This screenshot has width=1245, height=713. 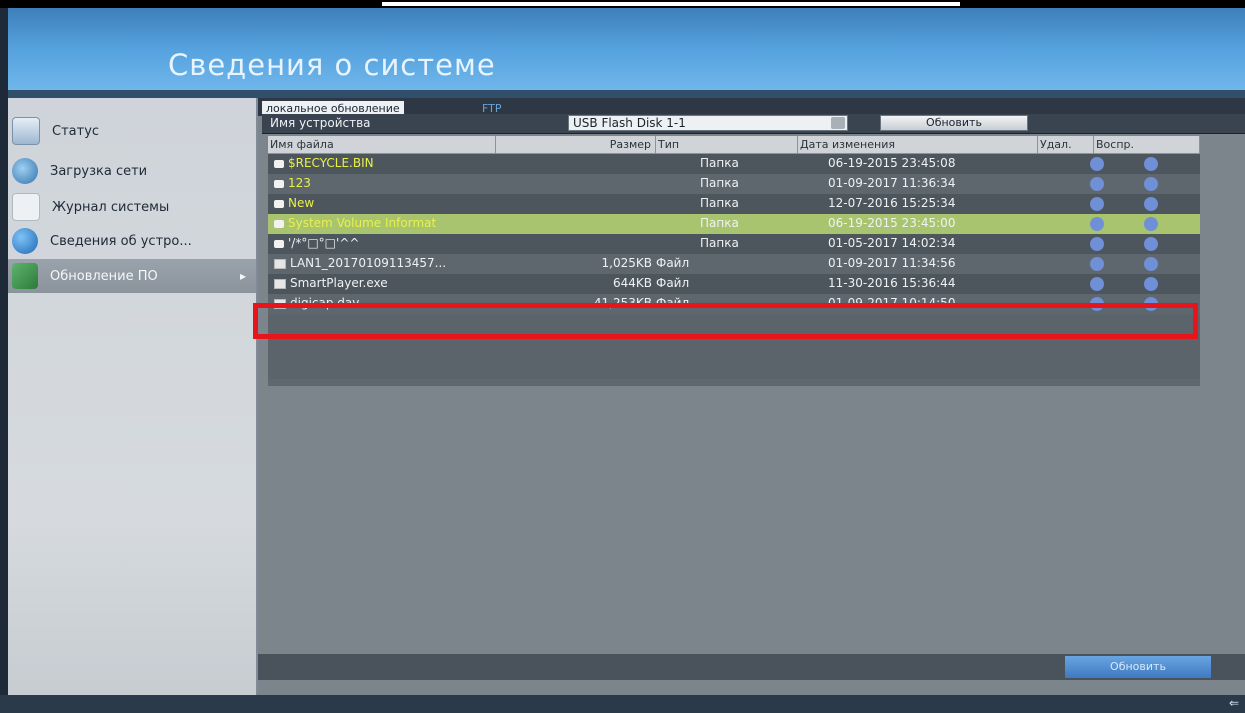 I want to click on cell-date: 01-09-2017 11:36:34, so click(x=892, y=183).